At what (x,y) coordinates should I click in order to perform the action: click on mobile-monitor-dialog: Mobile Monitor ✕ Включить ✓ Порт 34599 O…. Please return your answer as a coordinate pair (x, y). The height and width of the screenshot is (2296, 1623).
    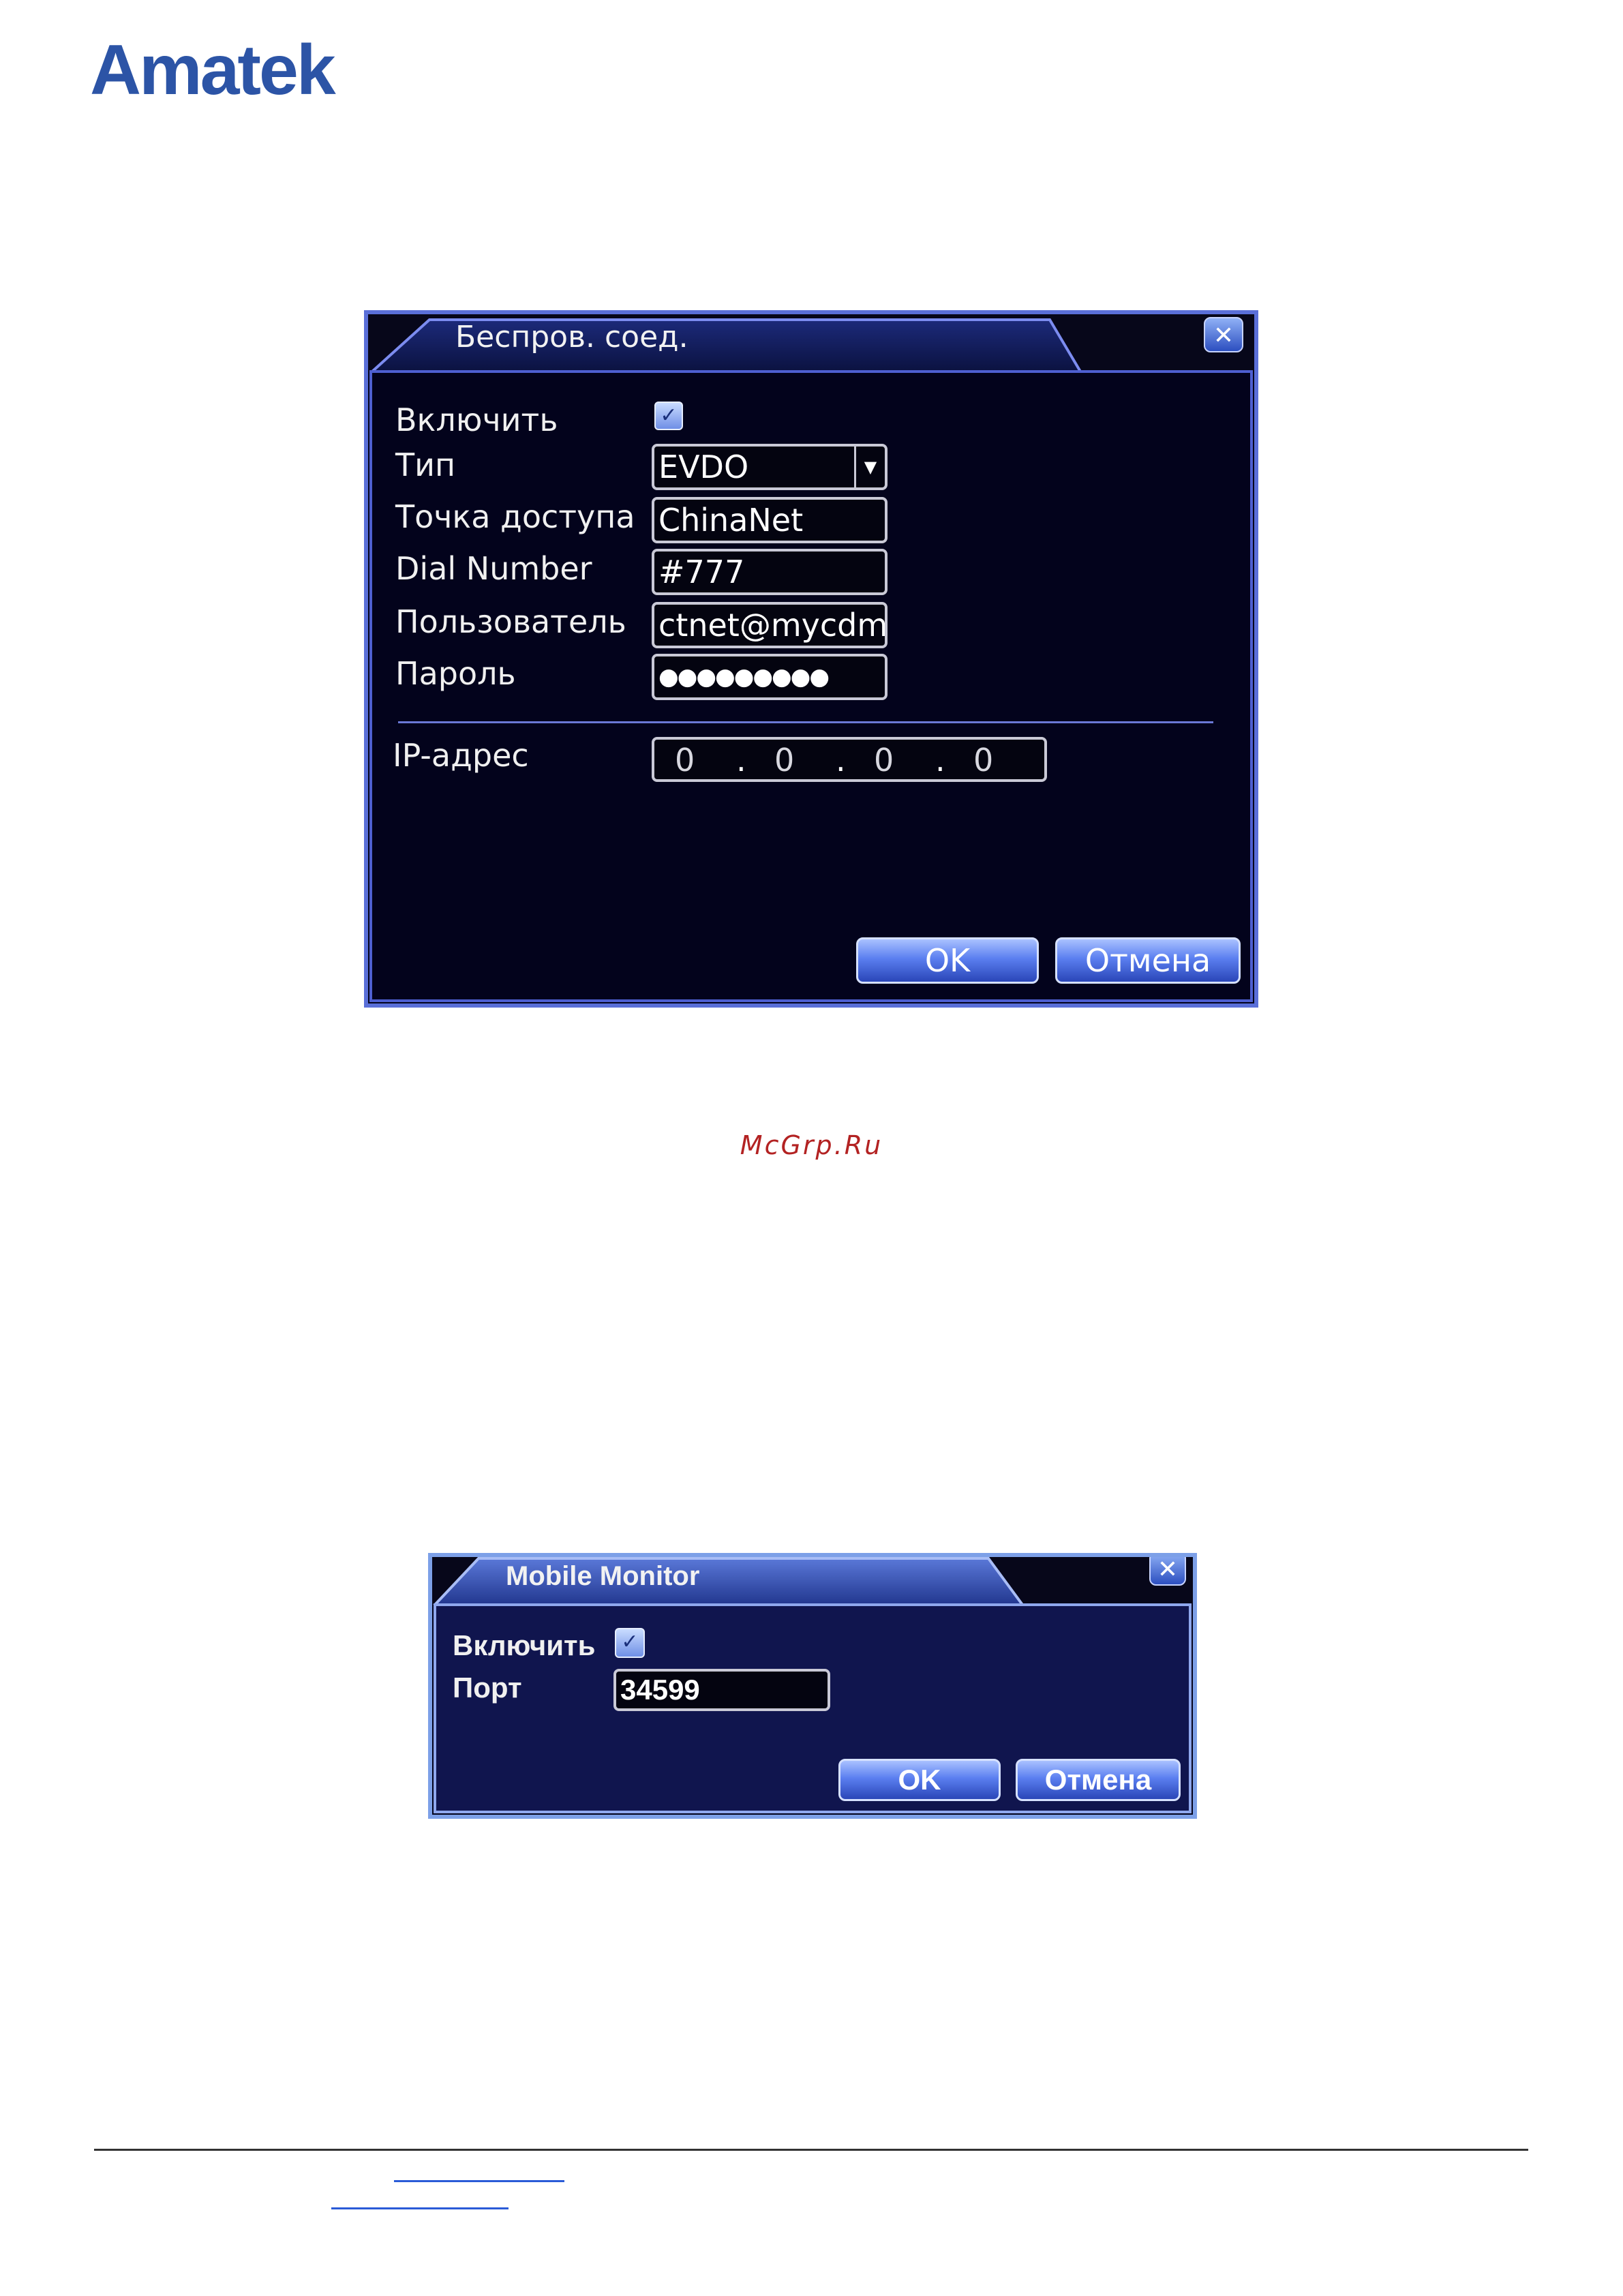
    Looking at the image, I should click on (812, 1686).